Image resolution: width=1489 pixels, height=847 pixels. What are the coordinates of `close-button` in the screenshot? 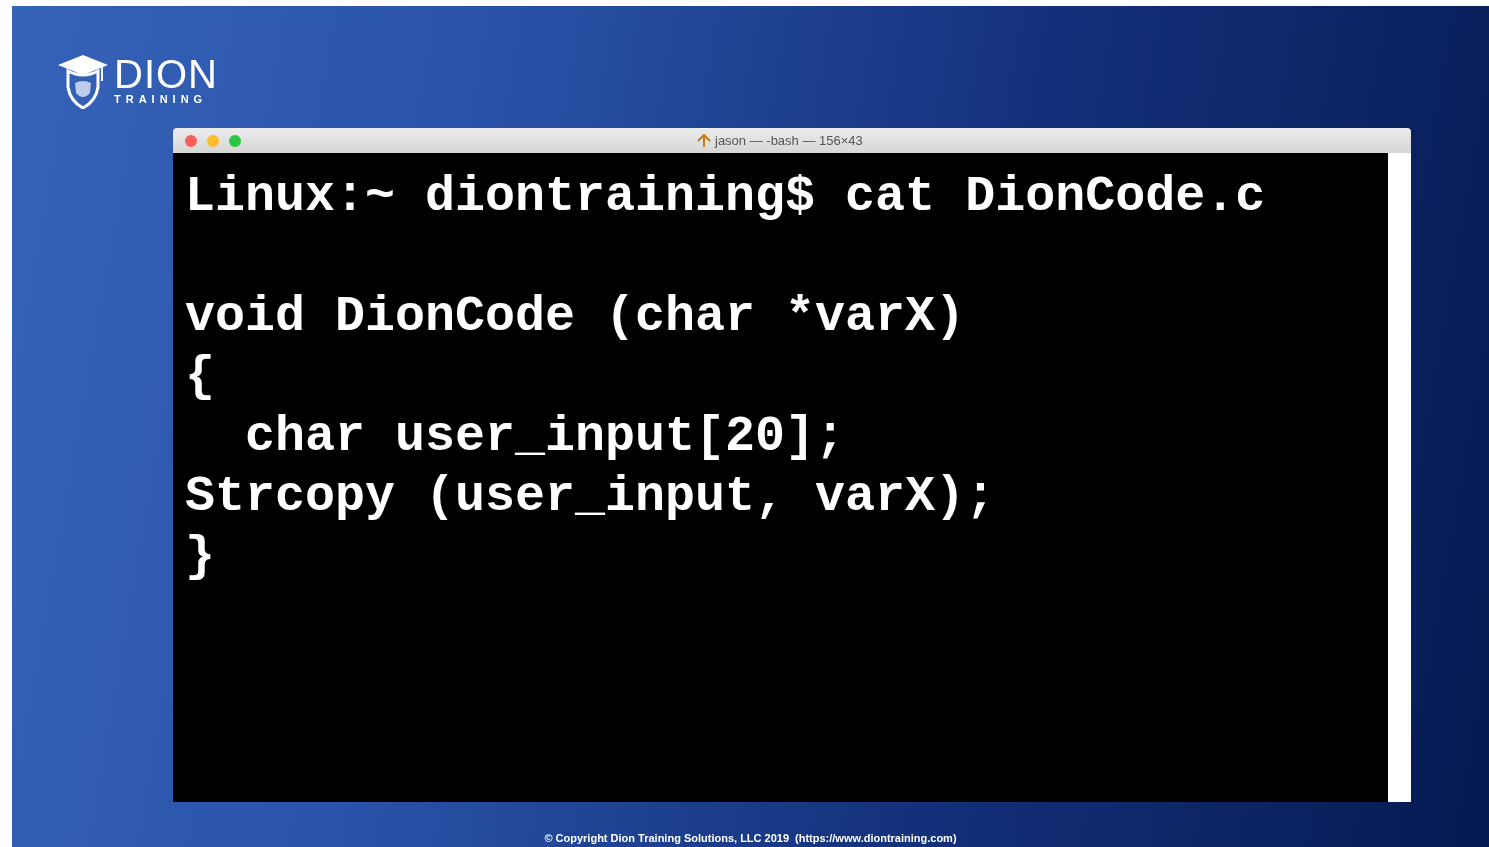 It's located at (191, 140).